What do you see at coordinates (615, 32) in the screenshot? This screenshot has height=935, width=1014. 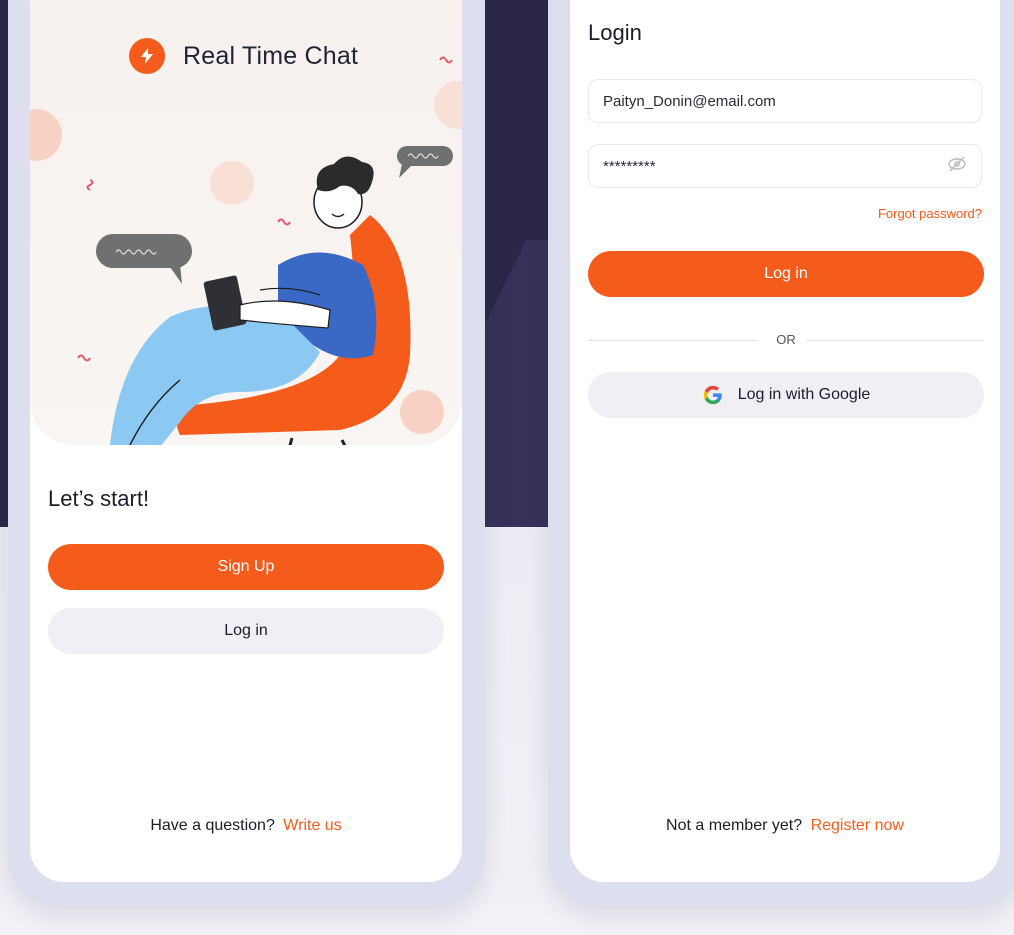 I see `page-title: Login` at bounding box center [615, 32].